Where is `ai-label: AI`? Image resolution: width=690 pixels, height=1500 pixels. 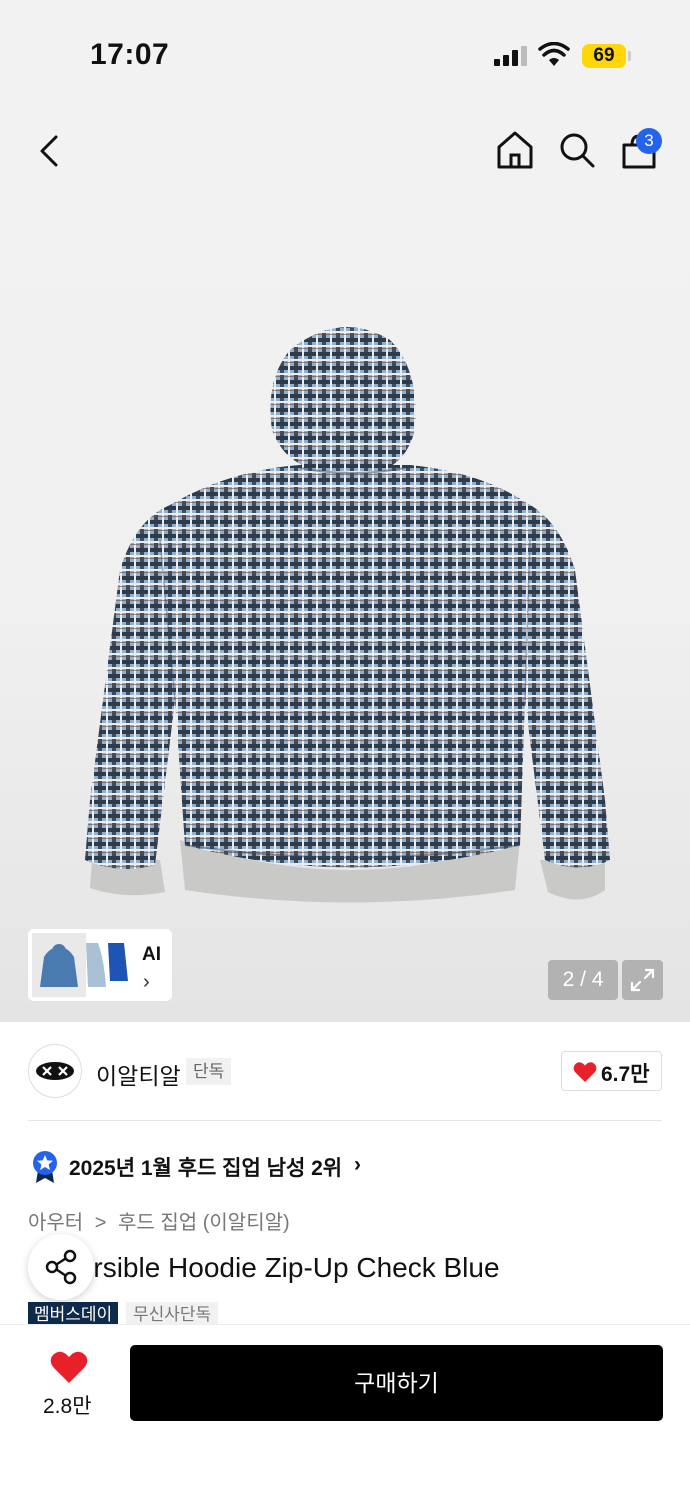
ai-label: AI is located at coordinates (151, 954).